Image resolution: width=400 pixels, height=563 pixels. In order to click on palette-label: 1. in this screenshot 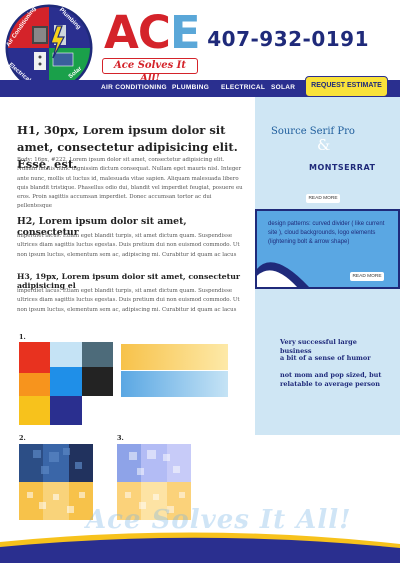, I will do `click(22, 337)`.